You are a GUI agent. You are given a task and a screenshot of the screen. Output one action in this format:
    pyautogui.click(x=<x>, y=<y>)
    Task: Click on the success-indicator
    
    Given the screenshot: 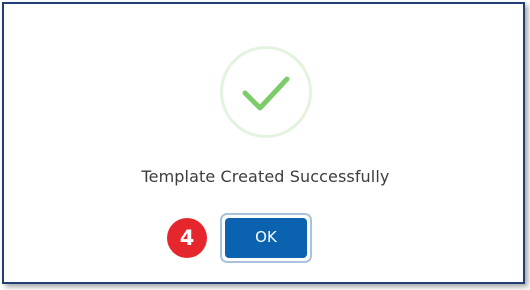 What is the action you would take?
    pyautogui.click(x=266, y=92)
    